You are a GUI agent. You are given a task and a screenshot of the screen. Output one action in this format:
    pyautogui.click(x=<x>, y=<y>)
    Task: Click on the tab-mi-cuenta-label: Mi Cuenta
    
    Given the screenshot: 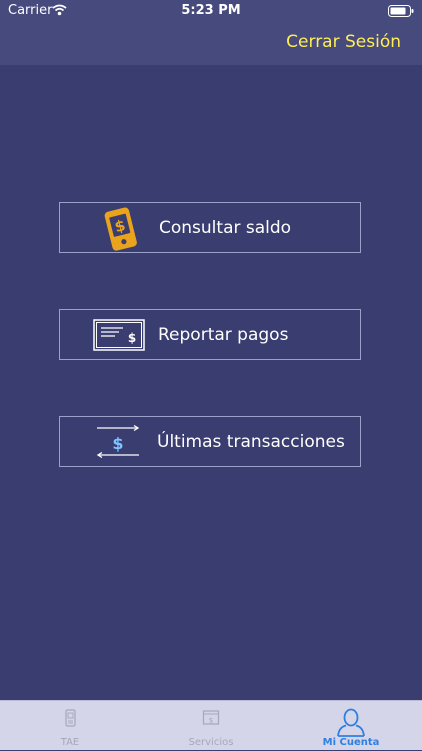 What is the action you would take?
    pyautogui.click(x=351, y=742)
    